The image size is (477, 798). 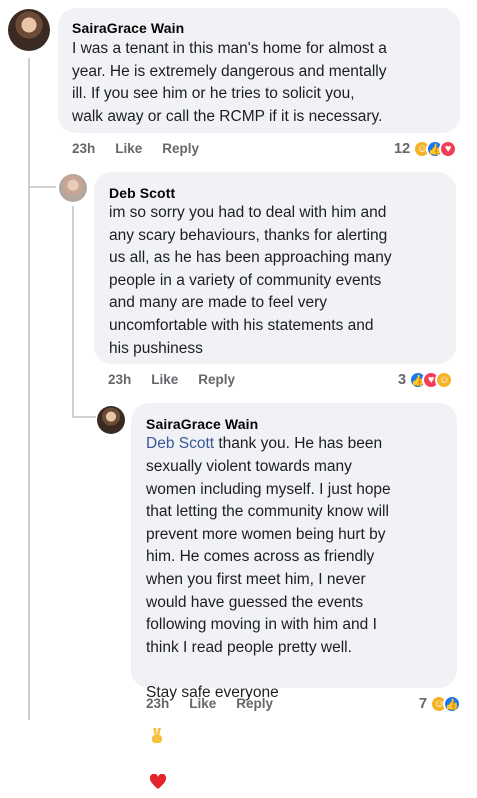 I want to click on comment-text-first: thank you. He has been, so click(x=298, y=443).